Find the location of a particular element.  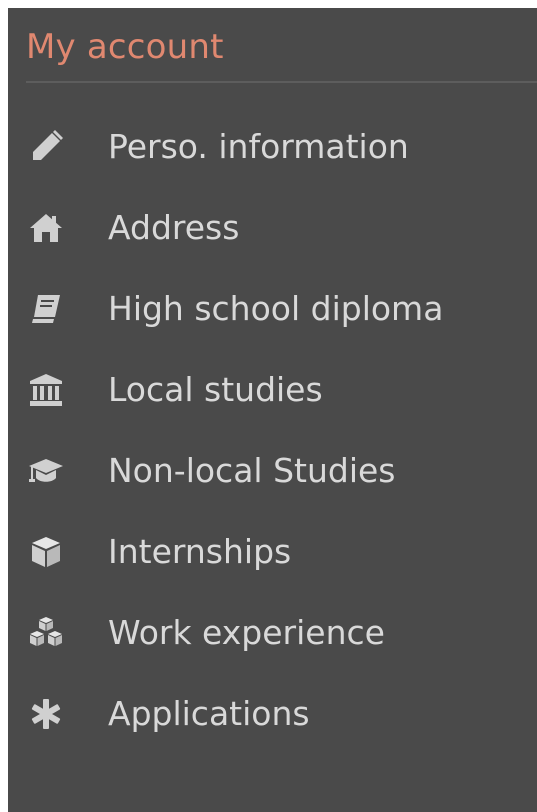

sidebar-item-label: Address is located at coordinates (174, 227).